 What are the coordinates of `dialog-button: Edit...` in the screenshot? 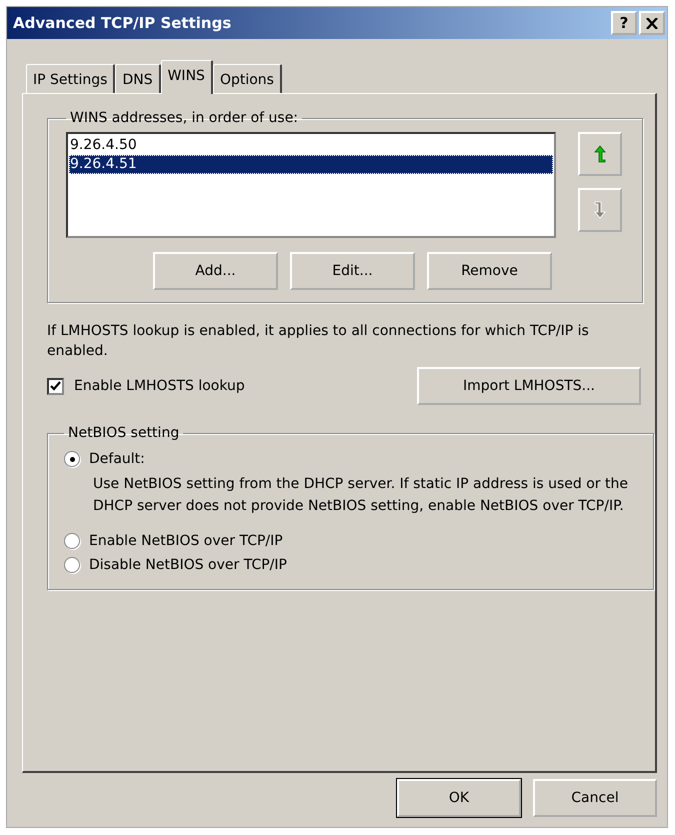 It's located at (352, 271).